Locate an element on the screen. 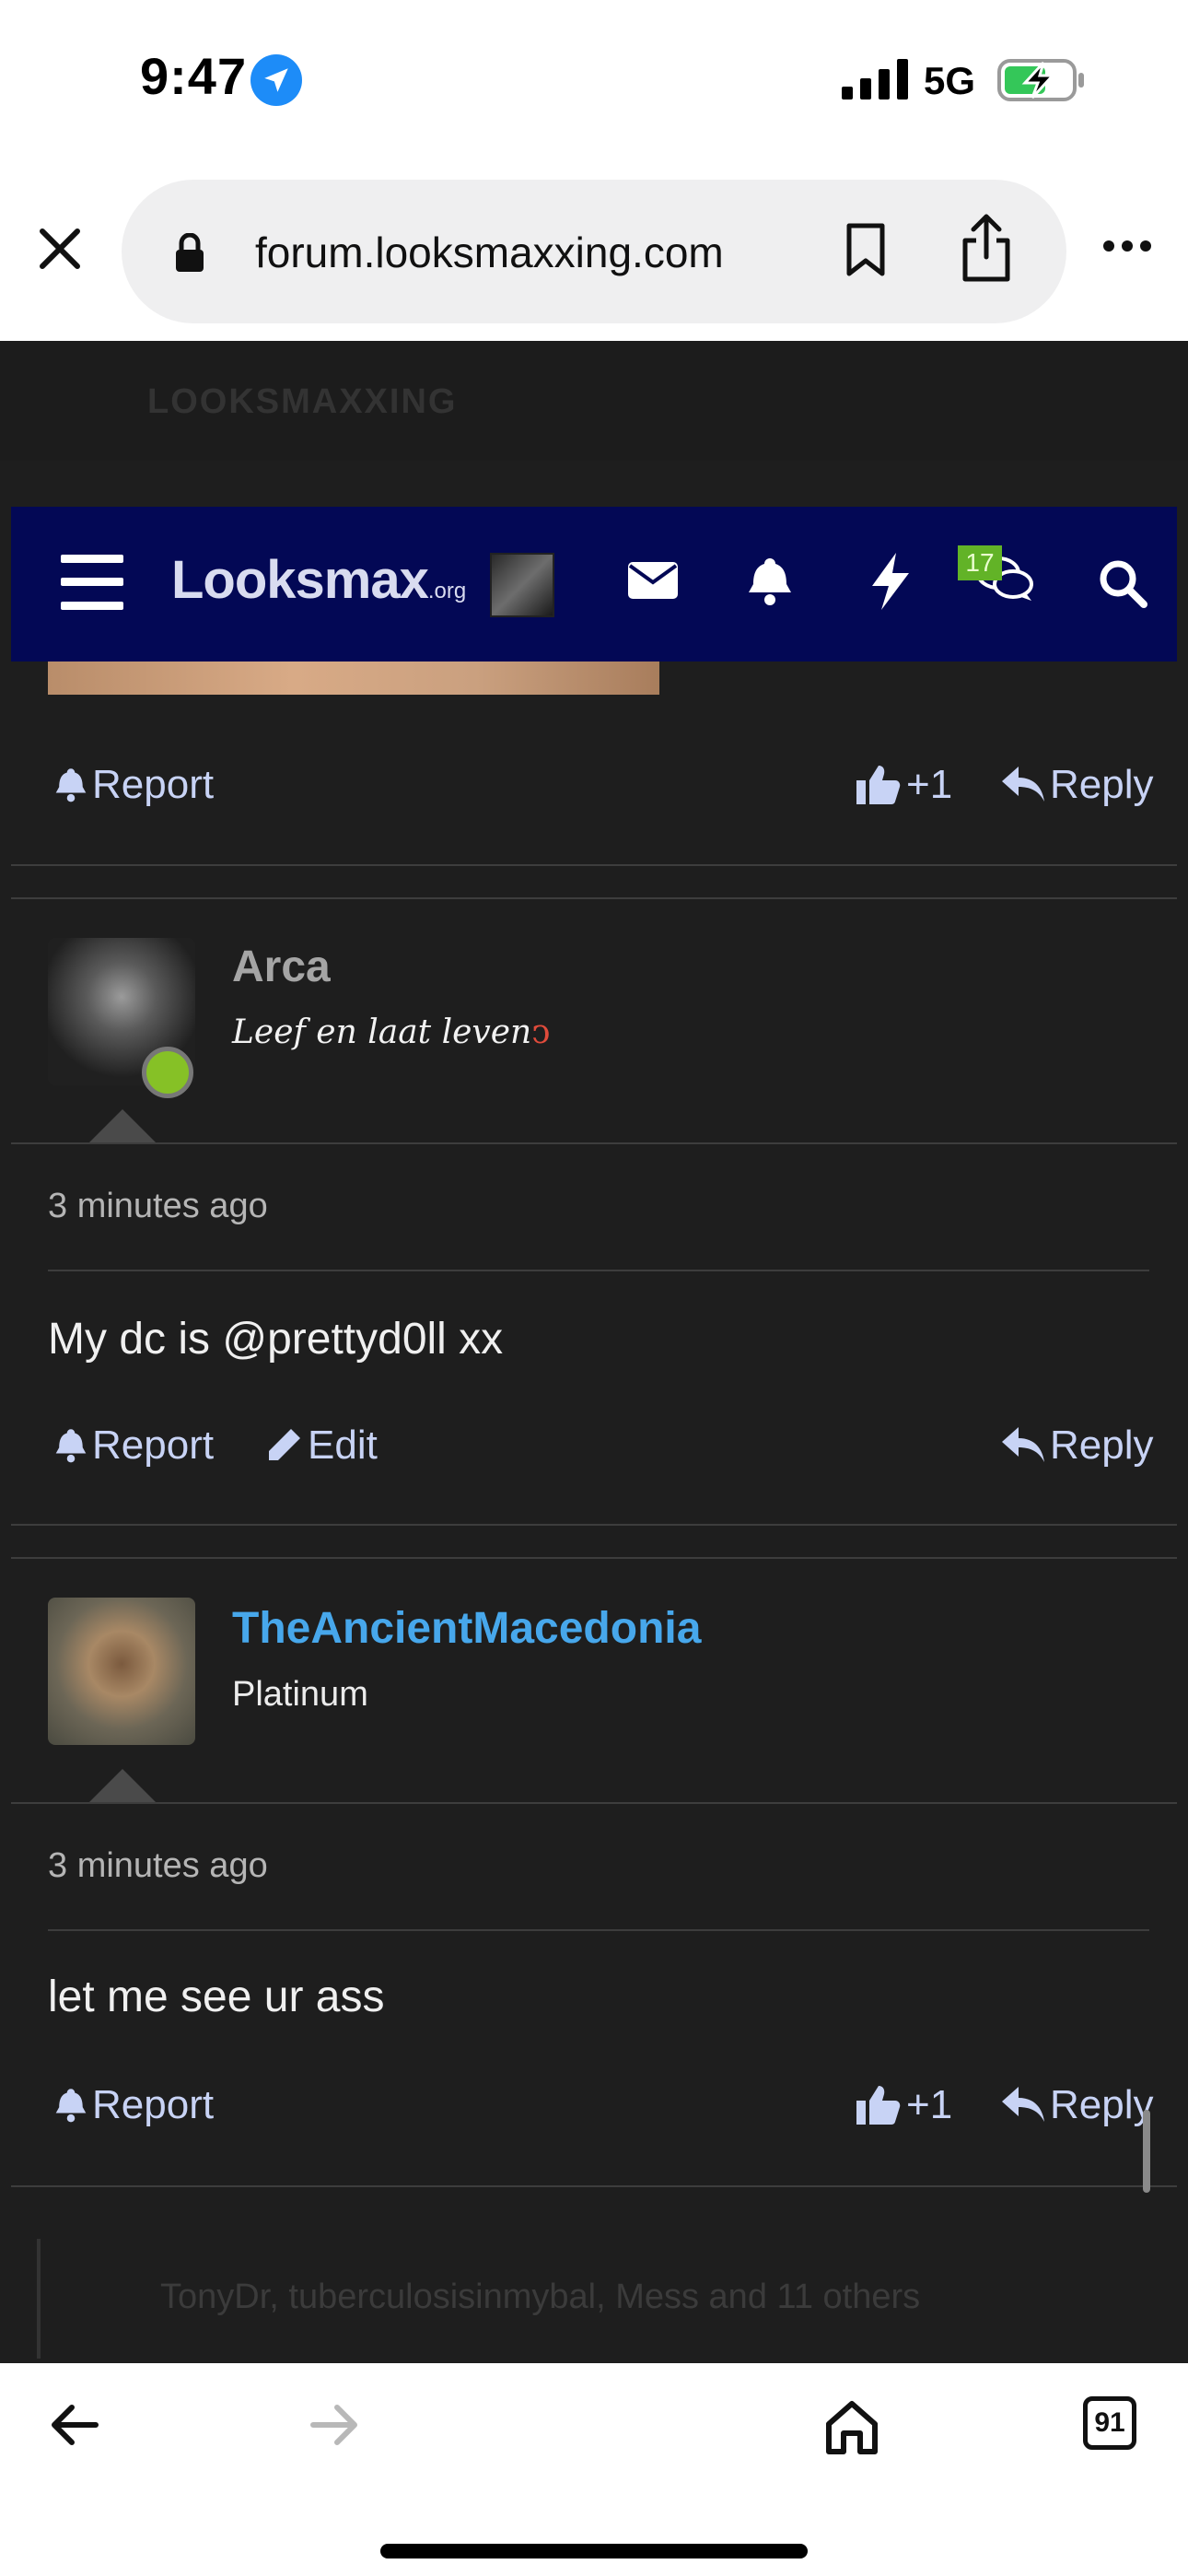 The image size is (1188, 2576). edit-button: Edit is located at coordinates (321, 1446).